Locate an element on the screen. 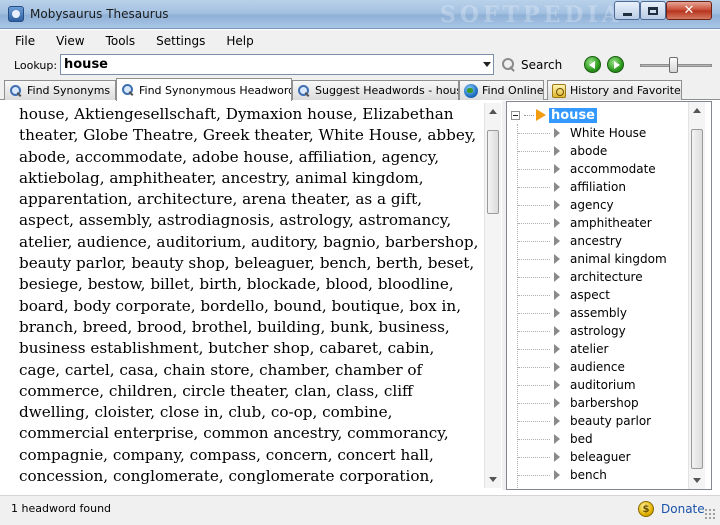 The image size is (720, 525). tab-history-favorites: History and Favorites is located at coordinates (614, 90).